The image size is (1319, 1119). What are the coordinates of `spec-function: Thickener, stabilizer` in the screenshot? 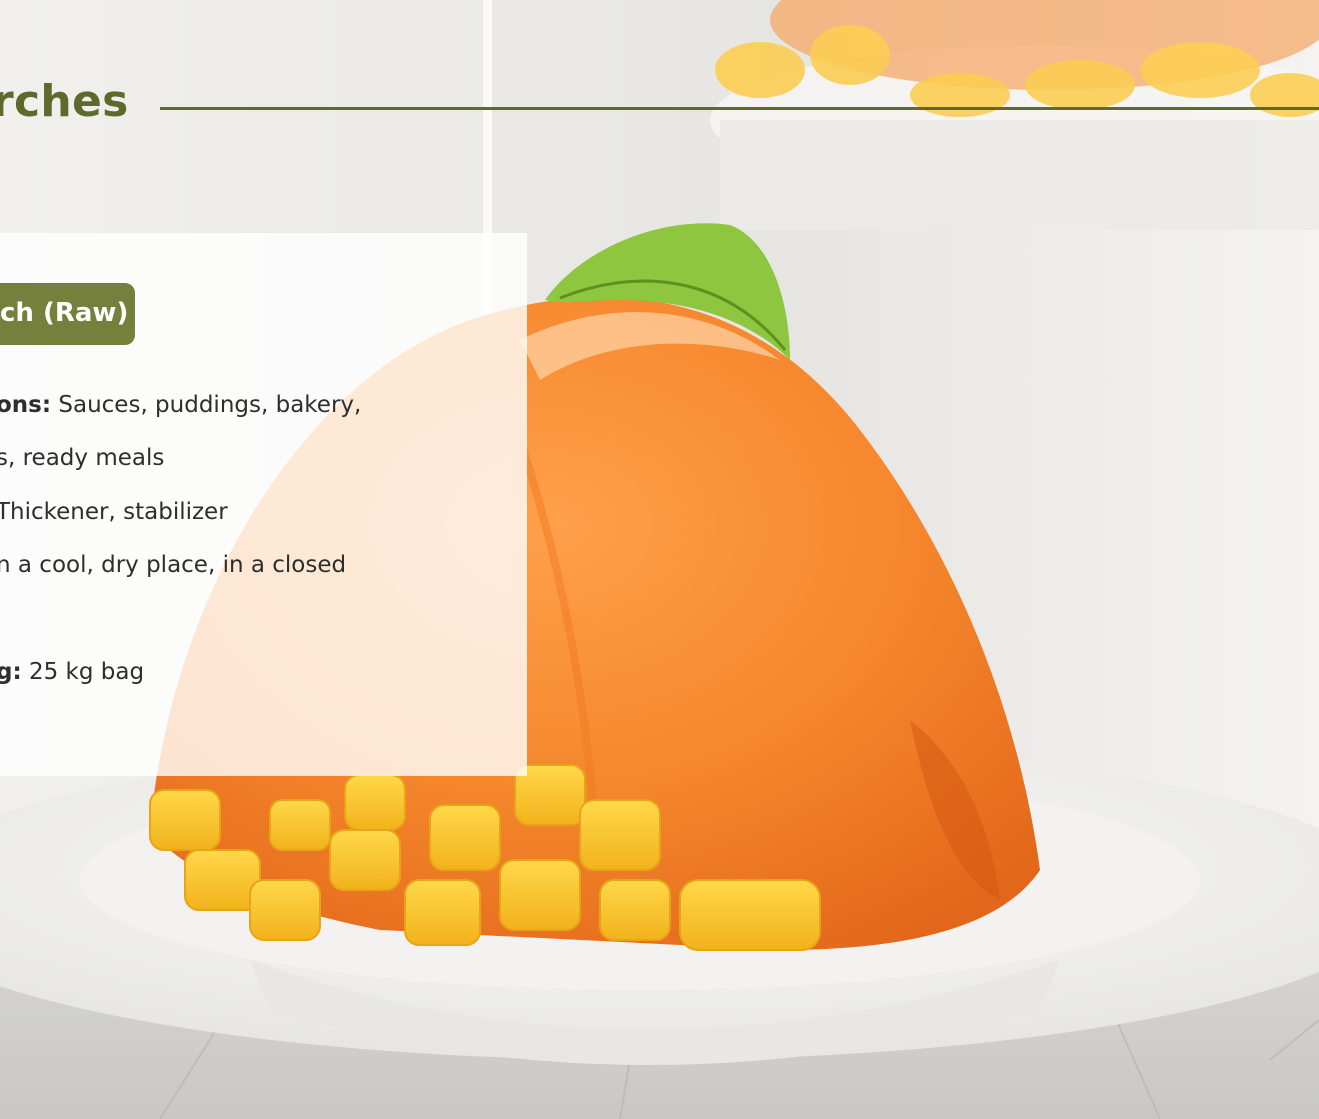 It's located at (114, 512).